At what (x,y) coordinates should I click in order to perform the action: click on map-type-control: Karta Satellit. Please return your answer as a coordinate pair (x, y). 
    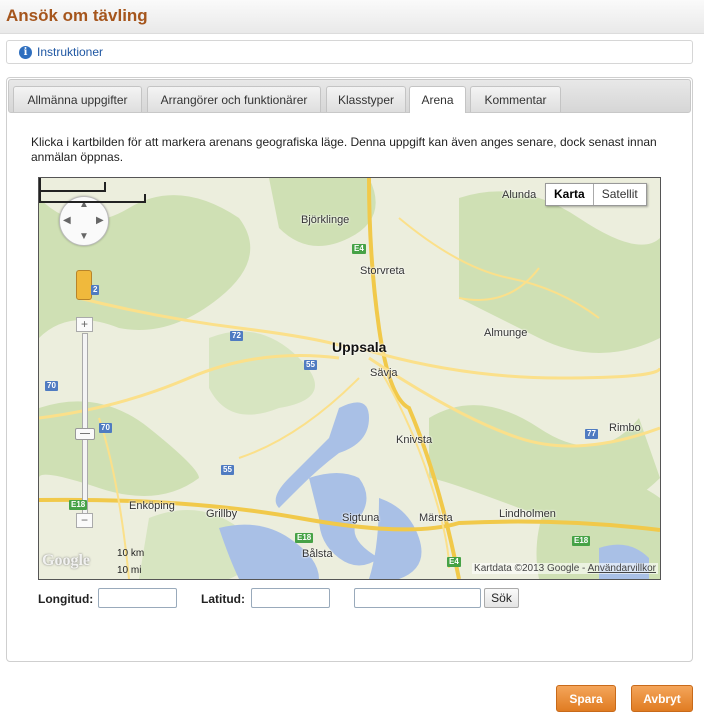
    Looking at the image, I should click on (596, 194).